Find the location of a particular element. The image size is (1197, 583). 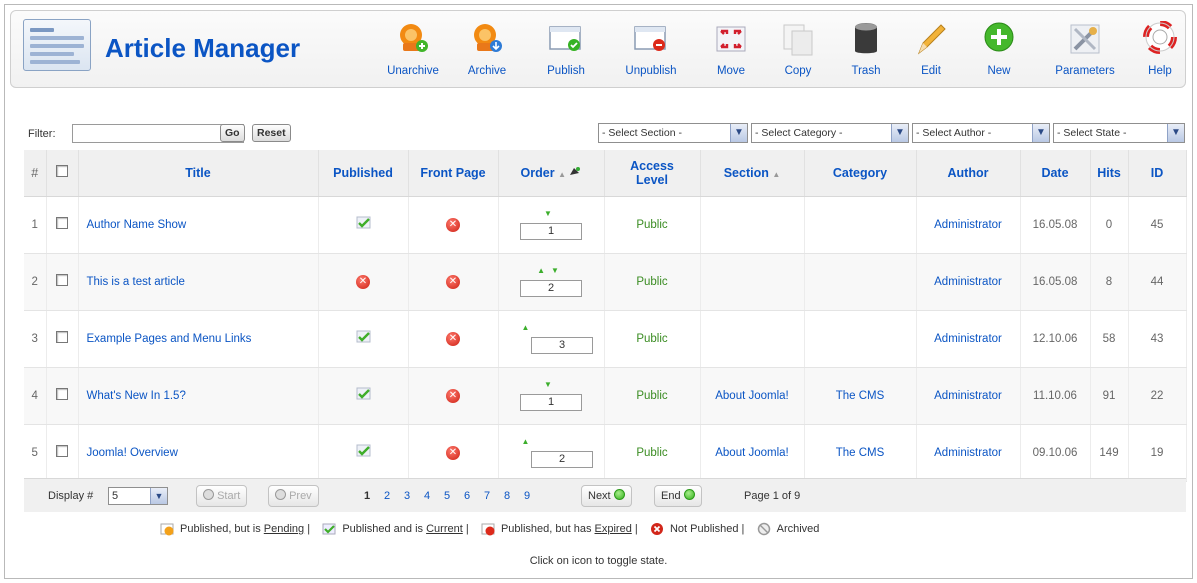

new-button: New is located at coordinates (999, 52).